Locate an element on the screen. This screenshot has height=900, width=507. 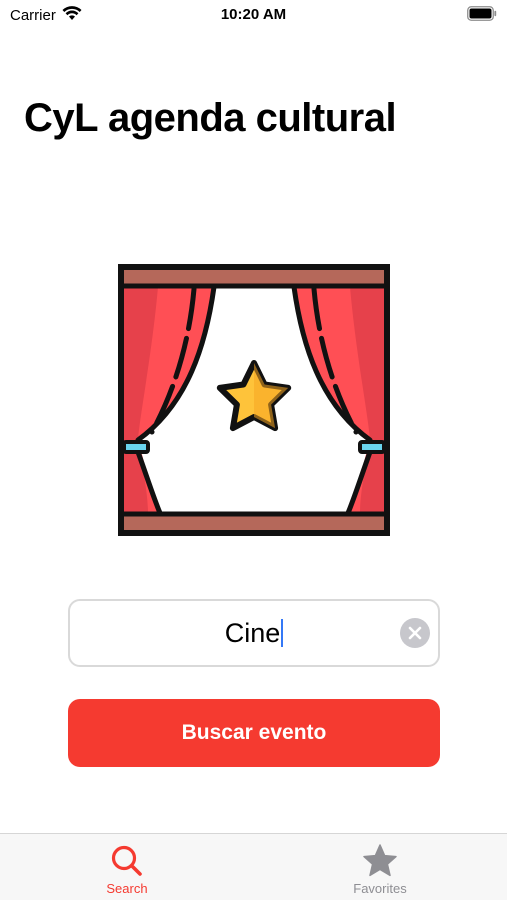
tab-favorites: Favorites is located at coordinates (380, 867).